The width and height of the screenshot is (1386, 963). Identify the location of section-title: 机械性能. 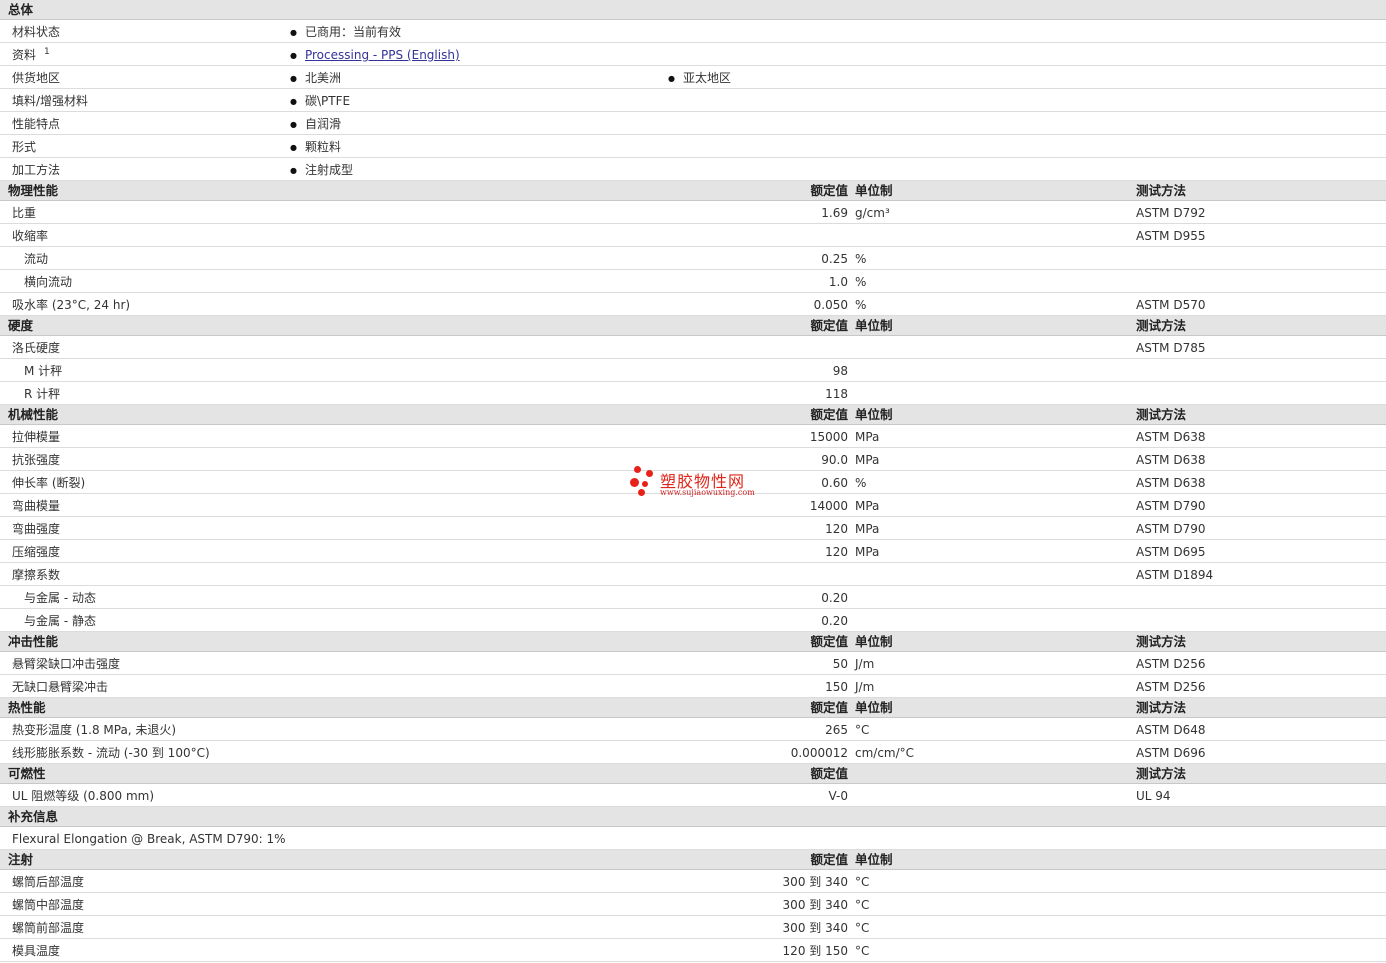
(33, 414).